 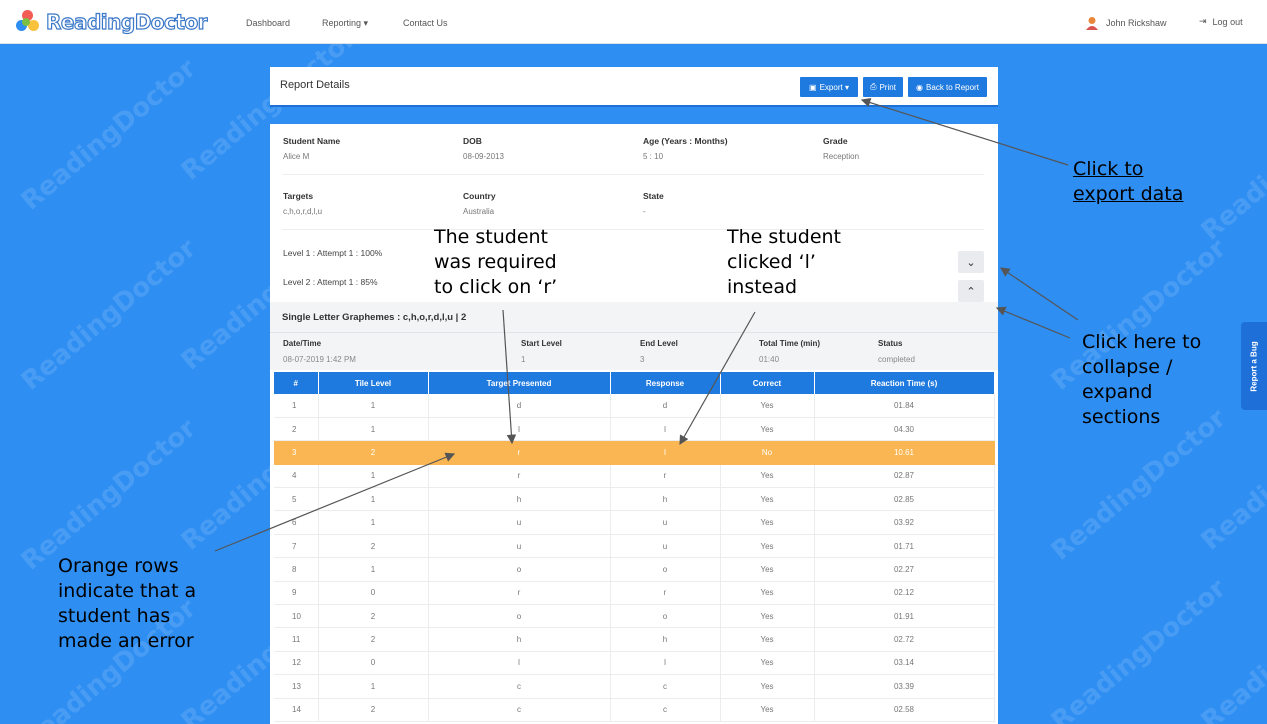 I want to click on annotation-line: was required, so click(x=495, y=262).